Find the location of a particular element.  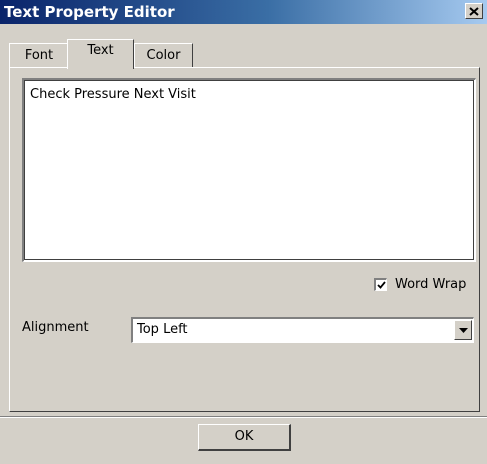

tab-color-label: Color is located at coordinates (163, 55).